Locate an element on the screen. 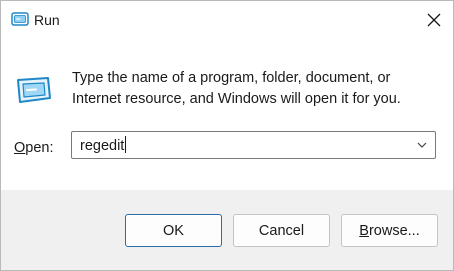 The width and height of the screenshot is (454, 271). open-label: Open: is located at coordinates (34, 148).